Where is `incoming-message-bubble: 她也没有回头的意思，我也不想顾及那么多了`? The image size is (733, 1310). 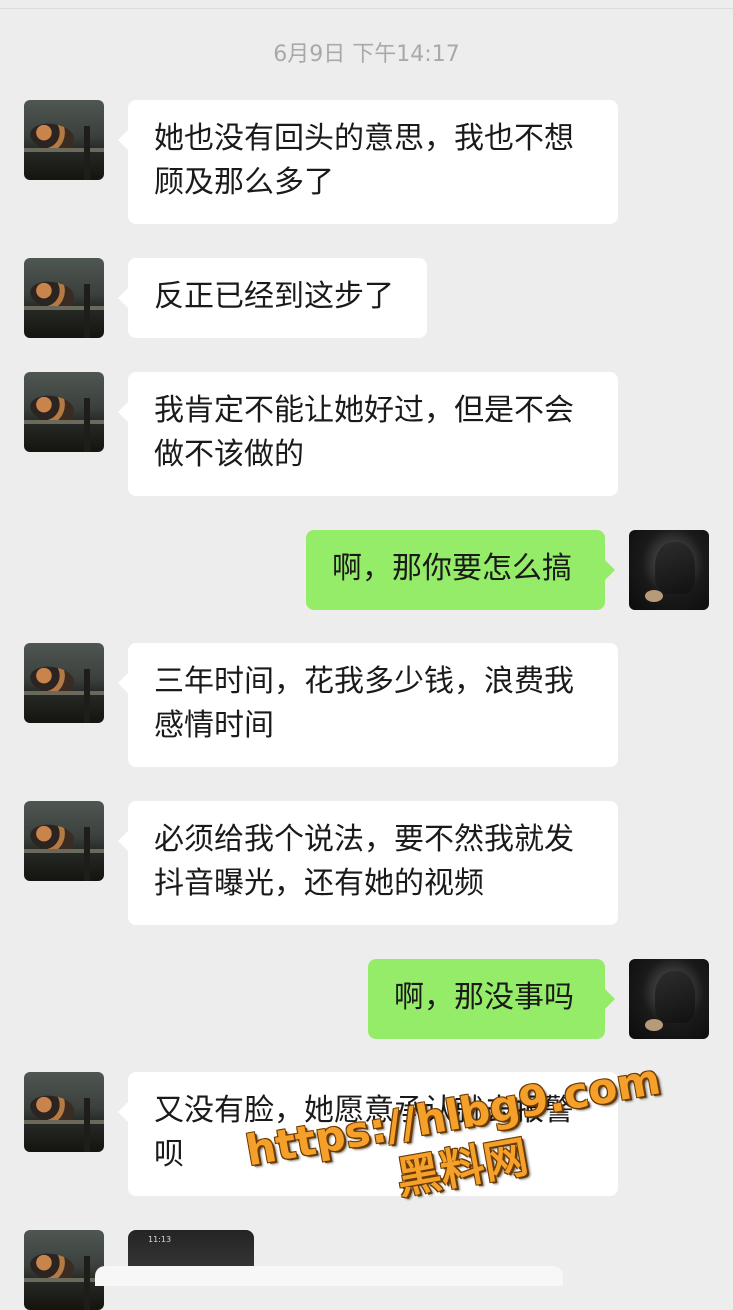 incoming-message-bubble: 她也没有回头的意思，我也不想顾及那么多了 is located at coordinates (368, 162).